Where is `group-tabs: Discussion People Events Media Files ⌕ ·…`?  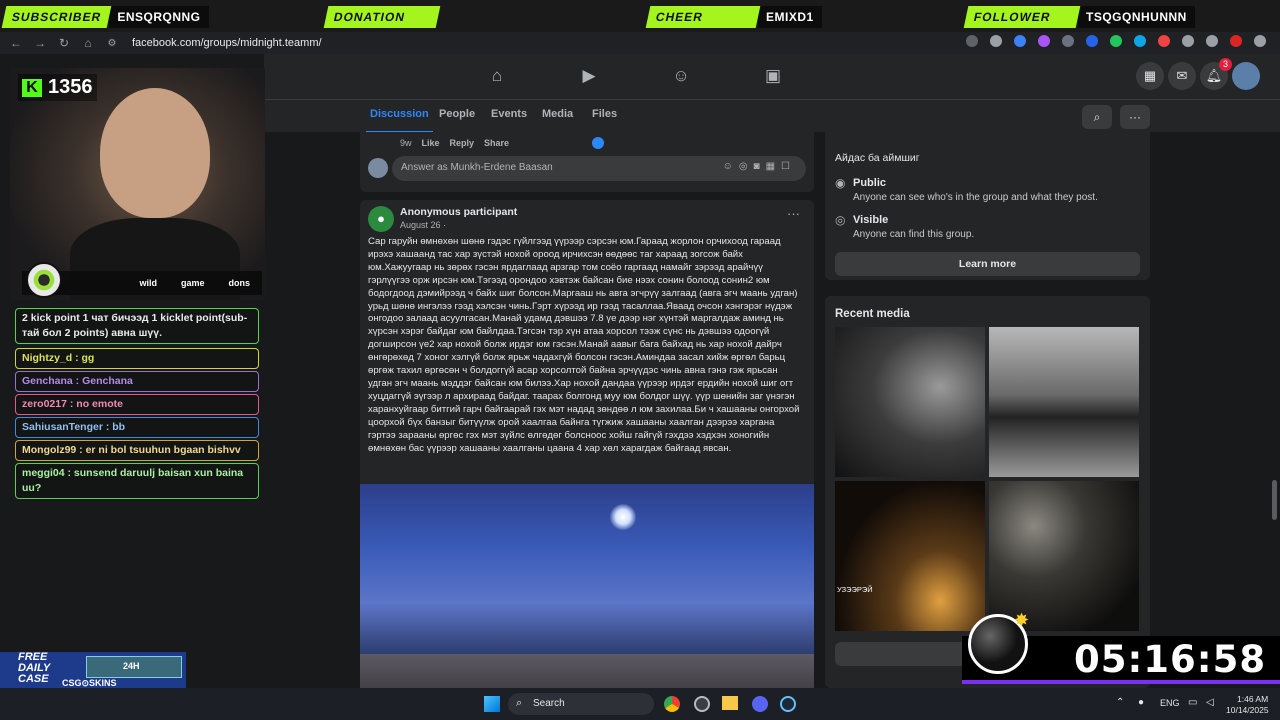
group-tabs: Discussion People Events Media Files ⌕ ·… is located at coordinates (772, 116).